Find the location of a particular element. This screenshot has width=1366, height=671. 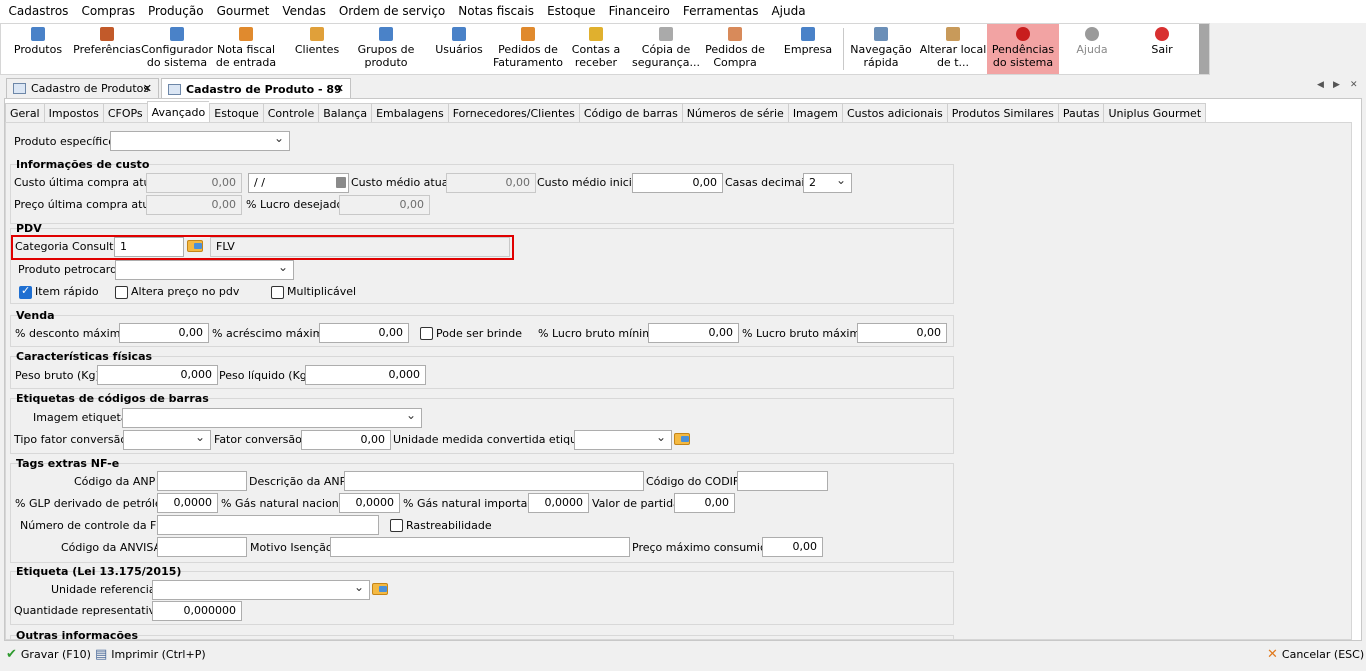

toolbar-products-button: Produtos is located at coordinates (38, 49).